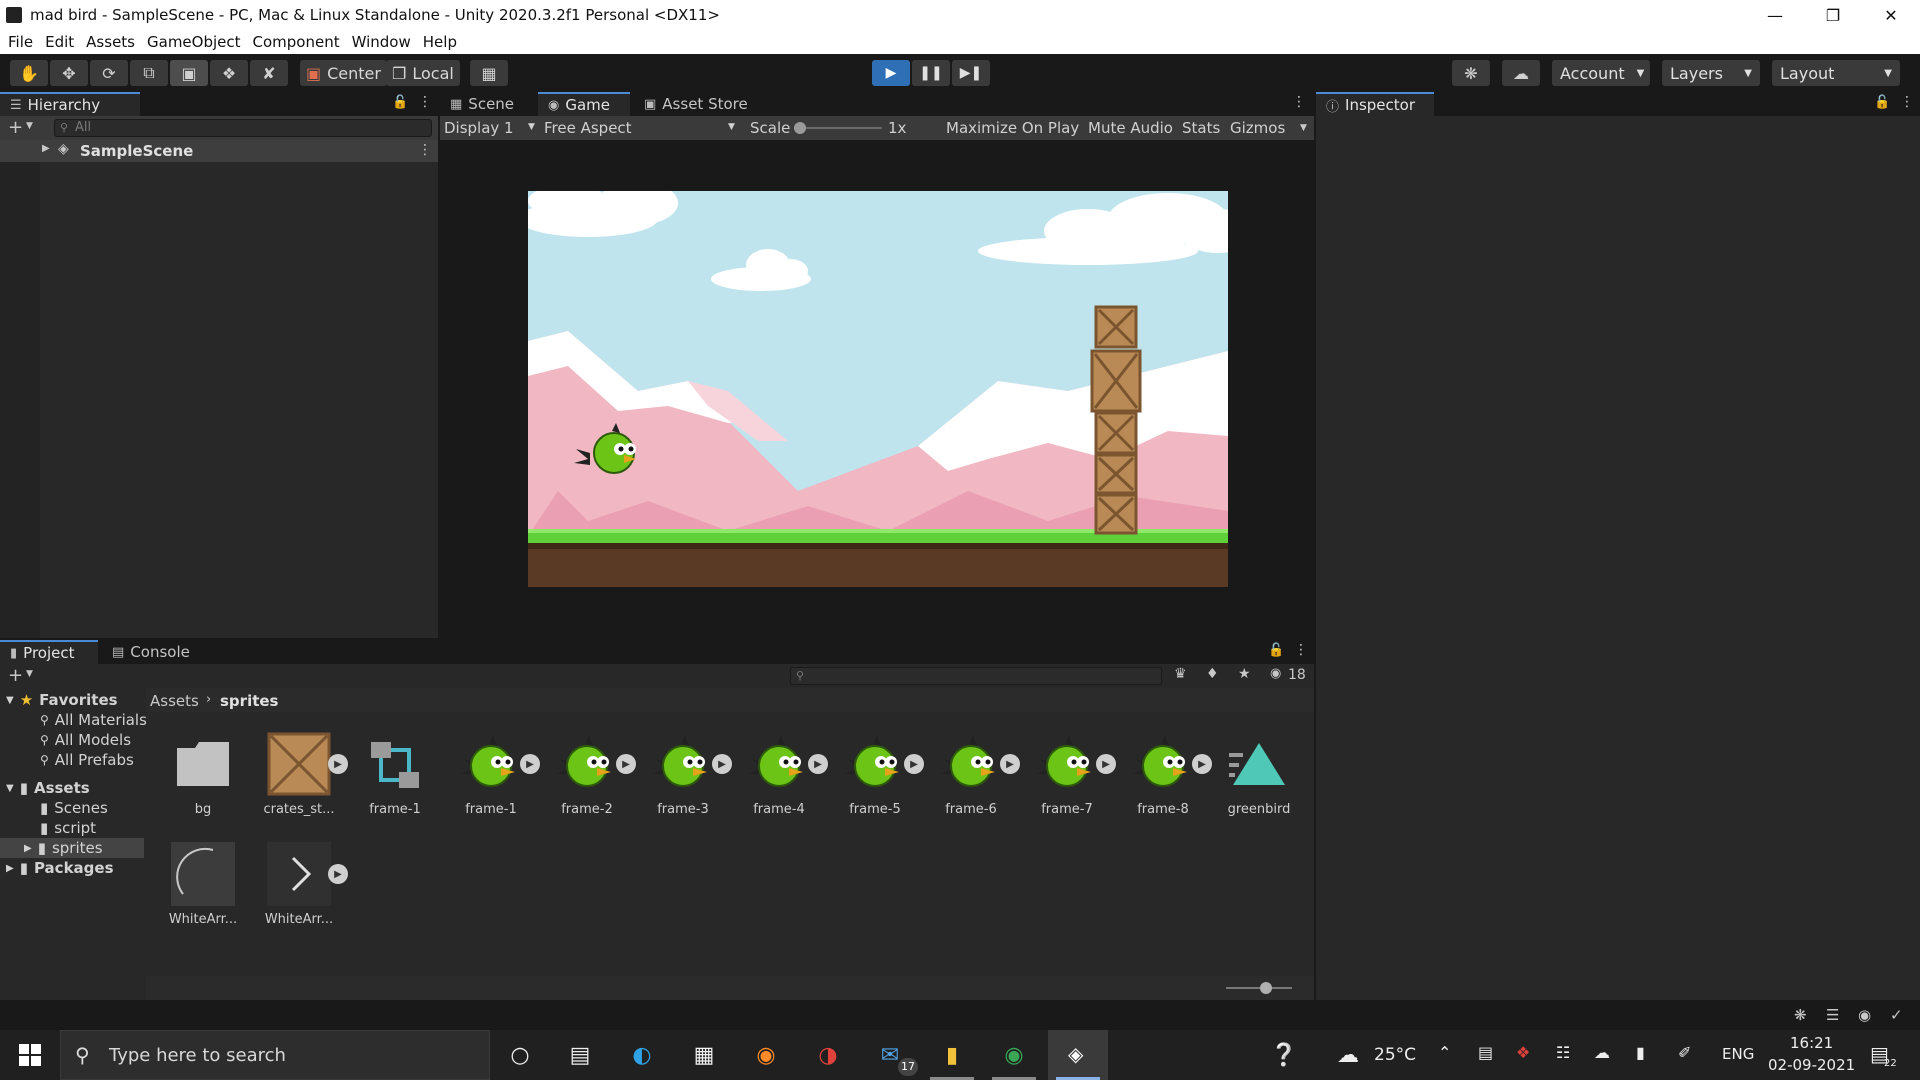  I want to click on chevron-up-icon: ⌃, so click(1444, 1052).